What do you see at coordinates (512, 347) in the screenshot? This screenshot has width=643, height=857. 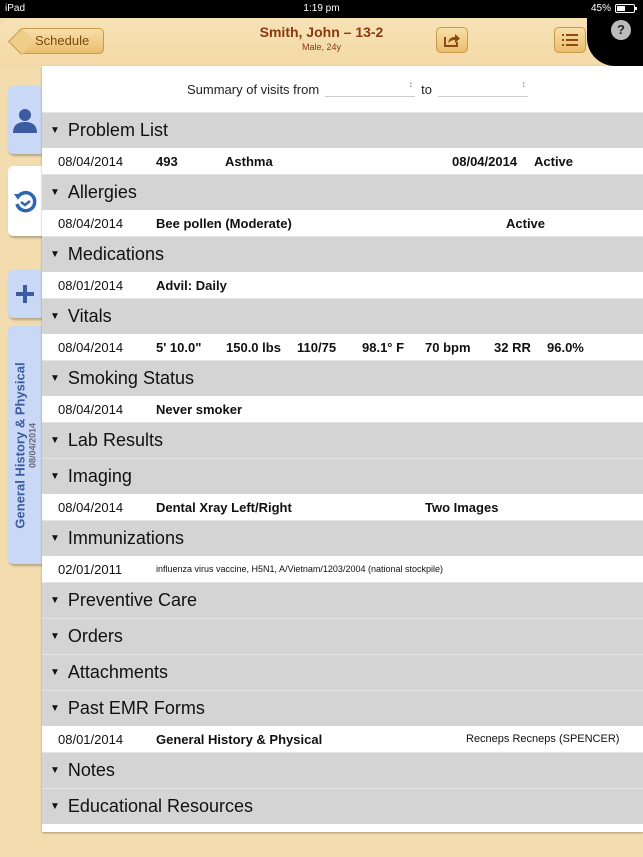 I see `vital-respiration: 32 RR` at bounding box center [512, 347].